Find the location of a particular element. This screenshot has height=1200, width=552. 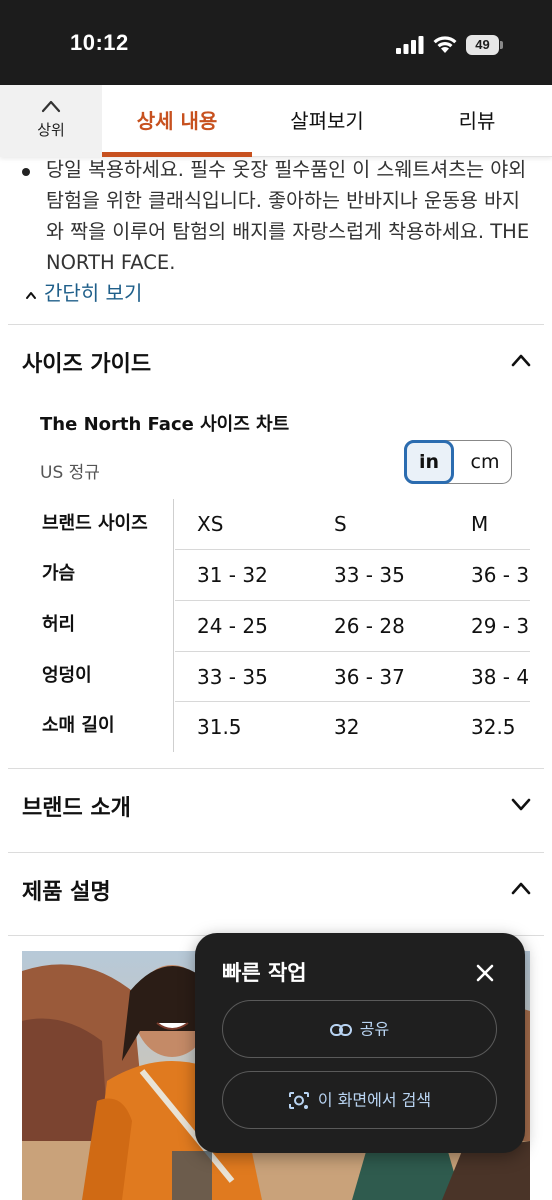

share-button: 공유 is located at coordinates (359, 1029).